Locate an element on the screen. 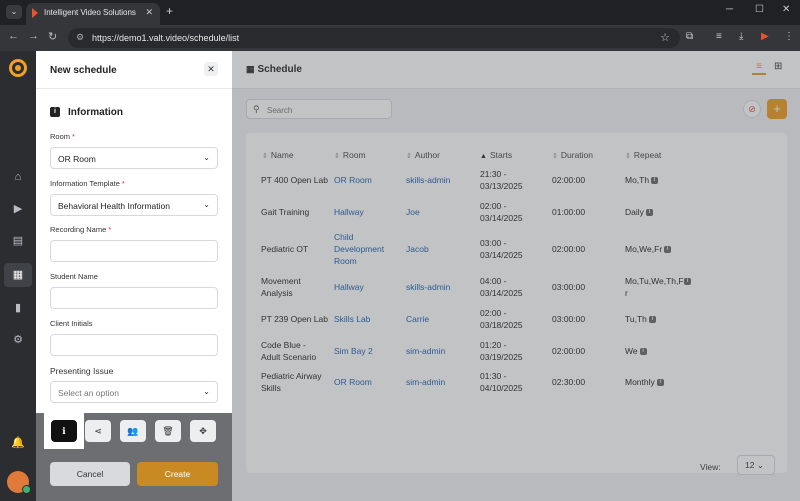 The image size is (800, 501). client-initials-label: Client Initials is located at coordinates (71, 323).